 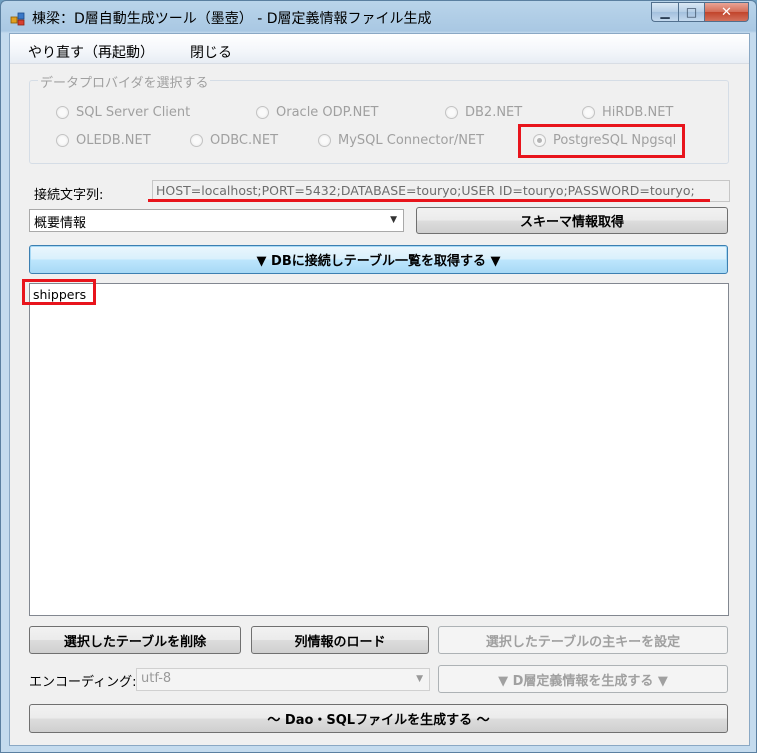 I want to click on maximize-icon: □, so click(x=691, y=12).